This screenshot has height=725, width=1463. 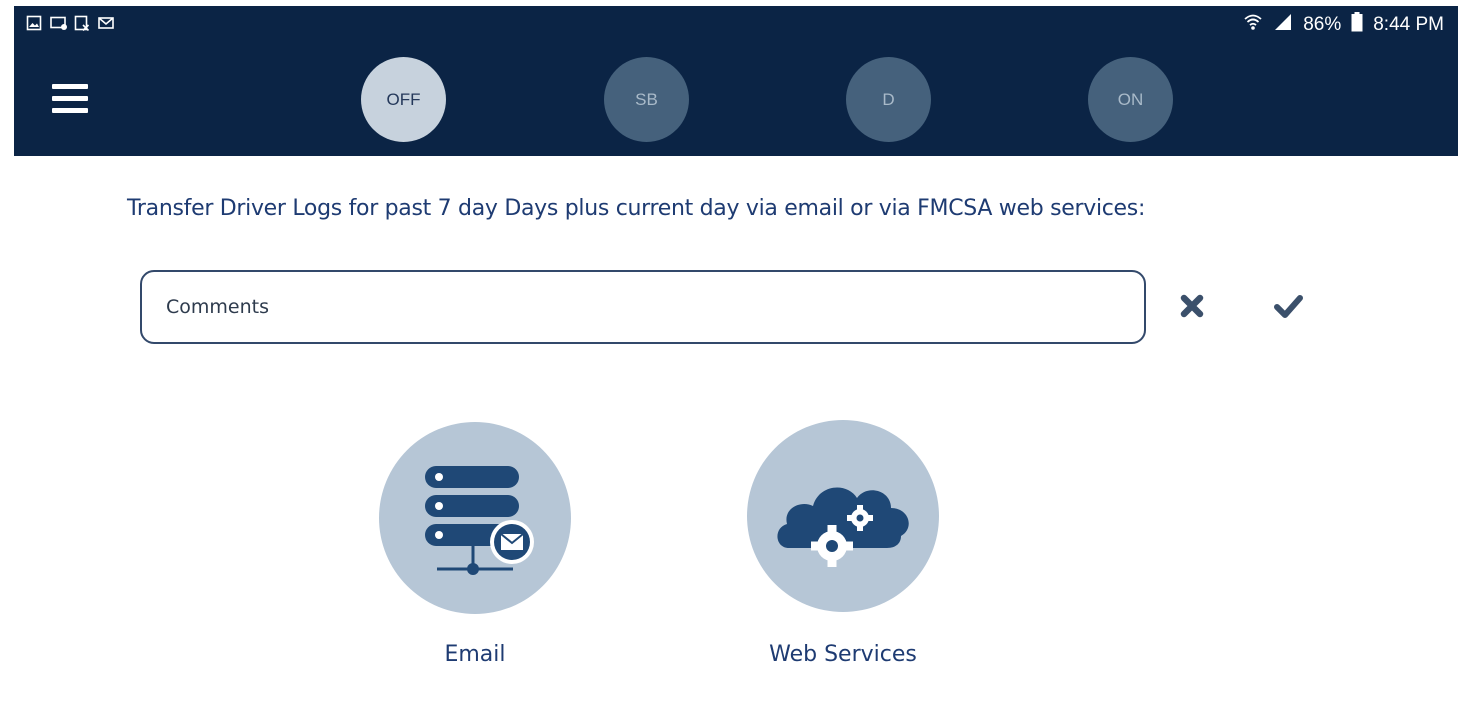 What do you see at coordinates (1130, 99) in the screenshot?
I see `duty-status-on: ON` at bounding box center [1130, 99].